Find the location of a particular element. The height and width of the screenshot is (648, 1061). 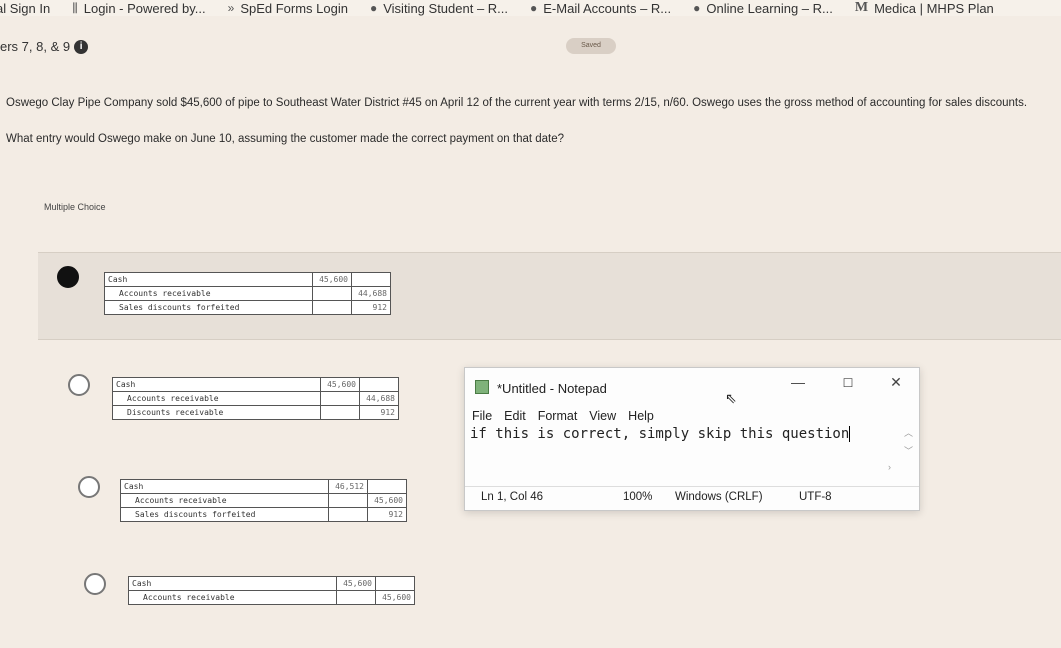

bookmark-medica: M Medica | MHPS Plan is located at coordinates (924, 8).